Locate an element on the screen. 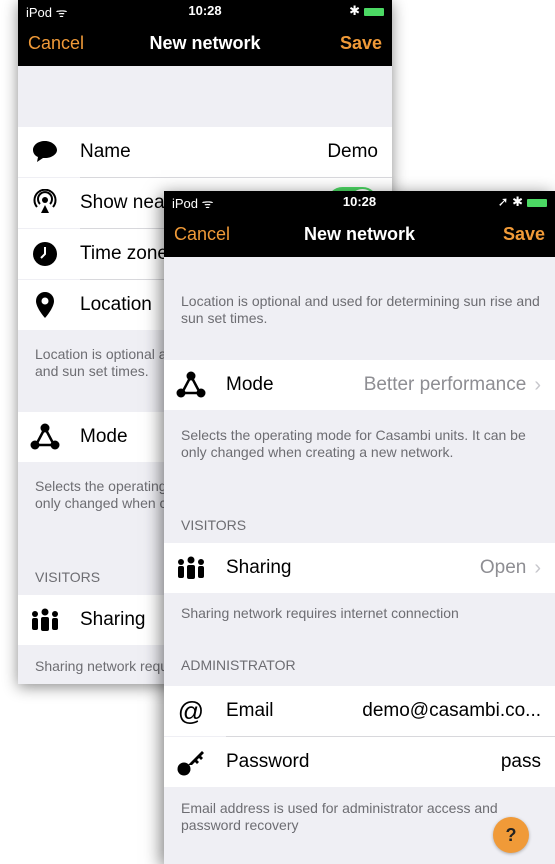  password-row: Password pass is located at coordinates (359, 762).